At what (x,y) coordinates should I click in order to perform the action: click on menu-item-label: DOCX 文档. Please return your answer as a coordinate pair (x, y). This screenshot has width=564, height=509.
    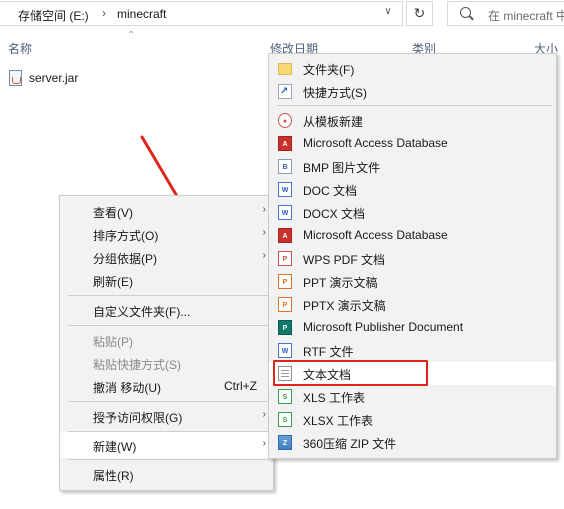
    Looking at the image, I should click on (334, 214).